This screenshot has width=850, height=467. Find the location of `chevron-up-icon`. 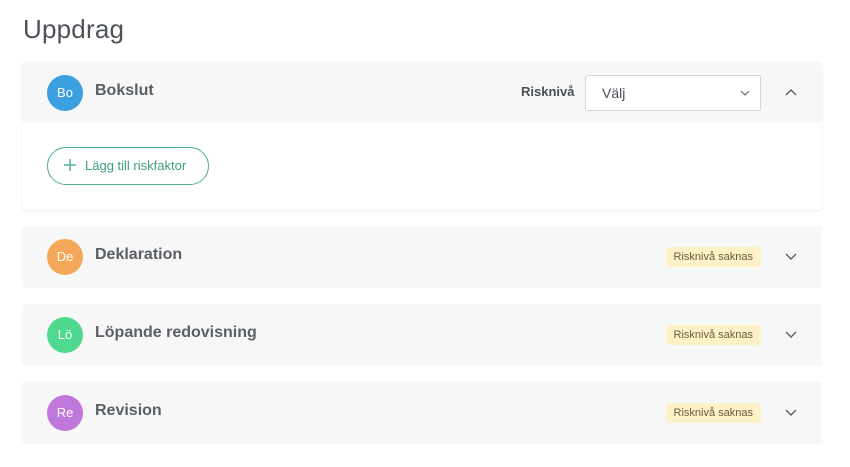

chevron-up-icon is located at coordinates (791, 92).